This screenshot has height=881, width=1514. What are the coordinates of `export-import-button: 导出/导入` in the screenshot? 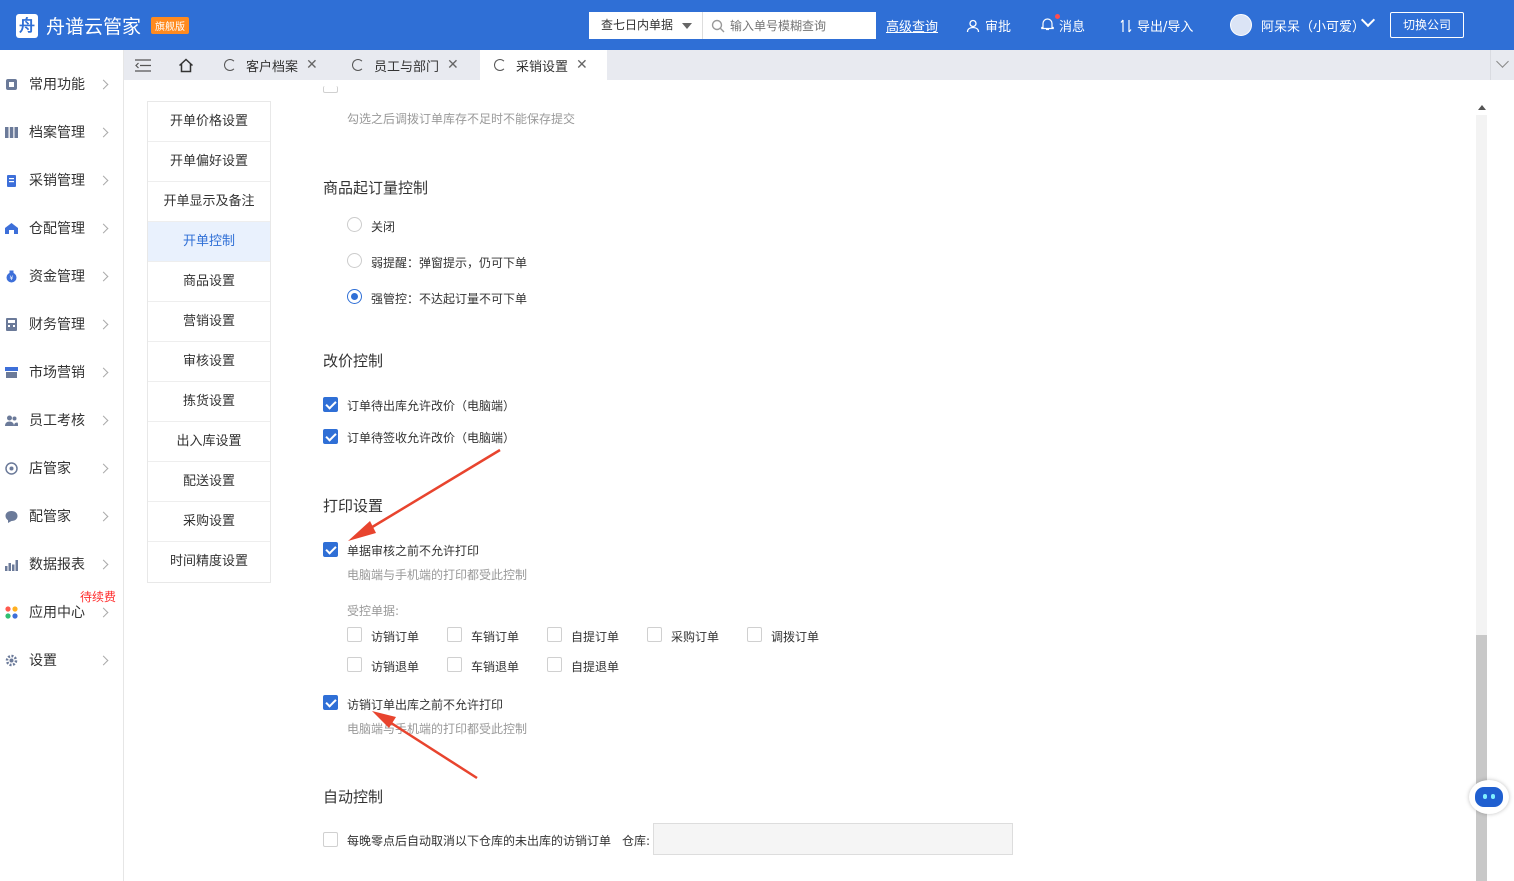 It's located at (1156, 25).